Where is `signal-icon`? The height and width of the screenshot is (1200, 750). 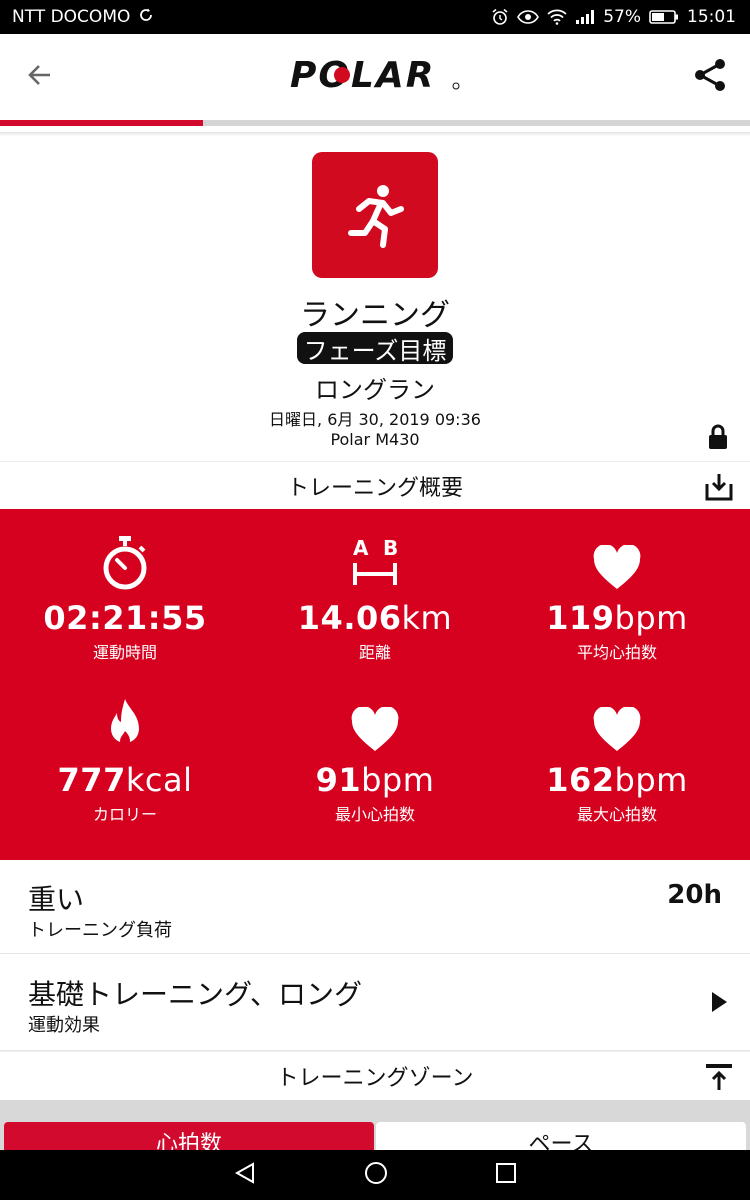
signal-icon is located at coordinates (585, 17).